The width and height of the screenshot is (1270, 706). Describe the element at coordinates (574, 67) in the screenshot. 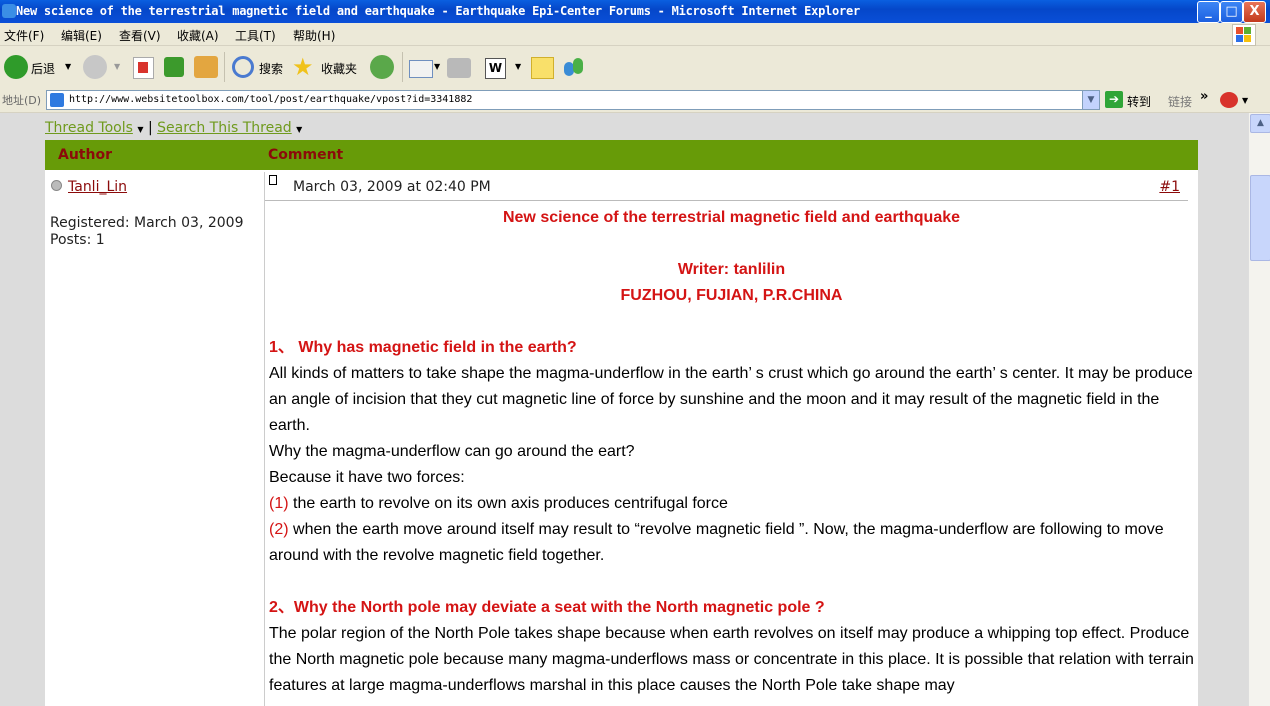

I see `messenger-icon` at that location.